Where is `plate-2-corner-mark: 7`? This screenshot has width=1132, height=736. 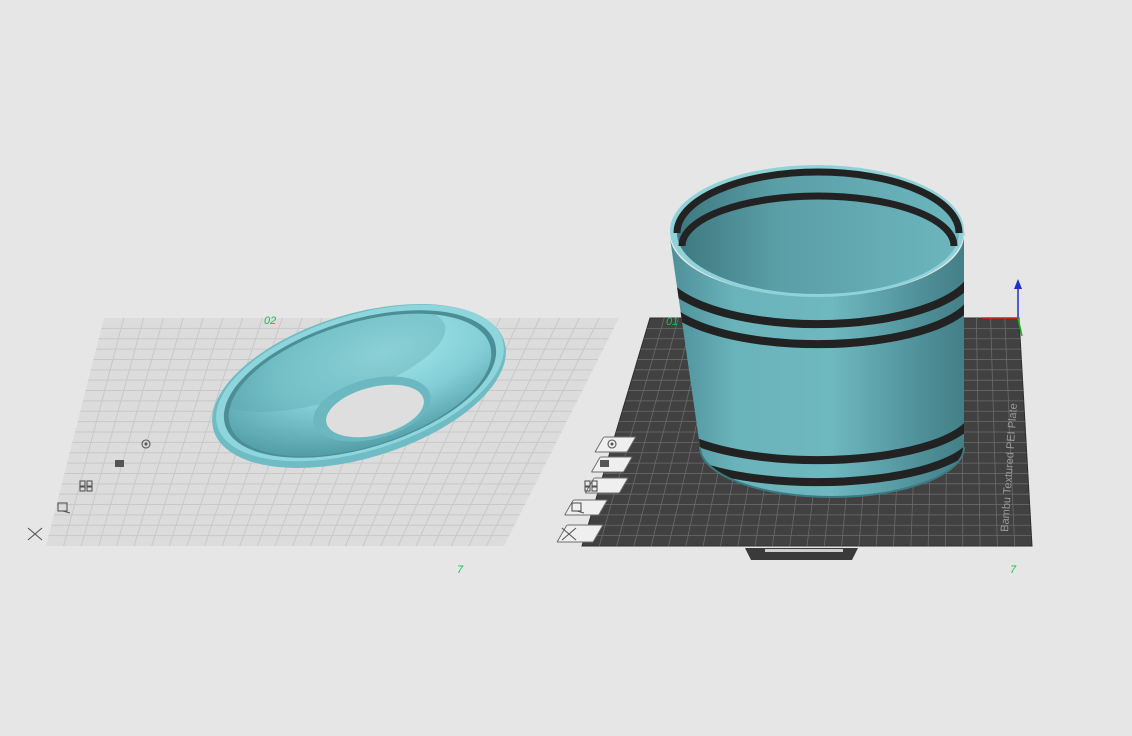 plate-2-corner-mark: 7 is located at coordinates (460, 570).